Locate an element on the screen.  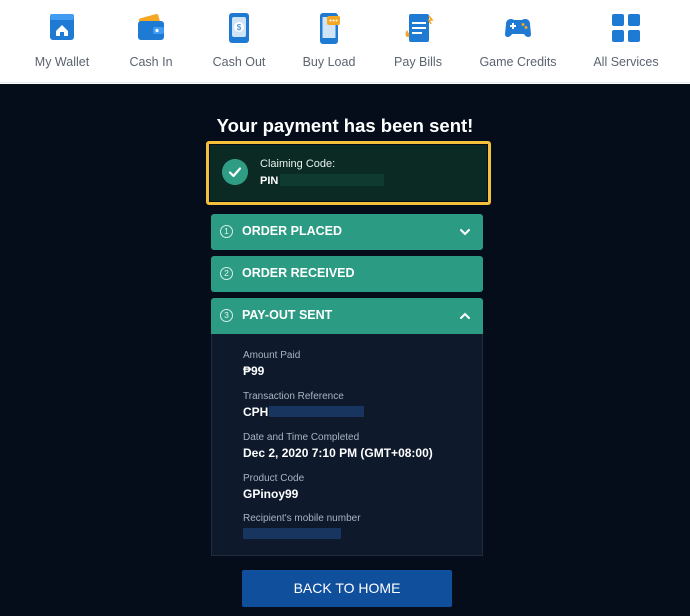
grid-icon is located at coordinates (626, 28).